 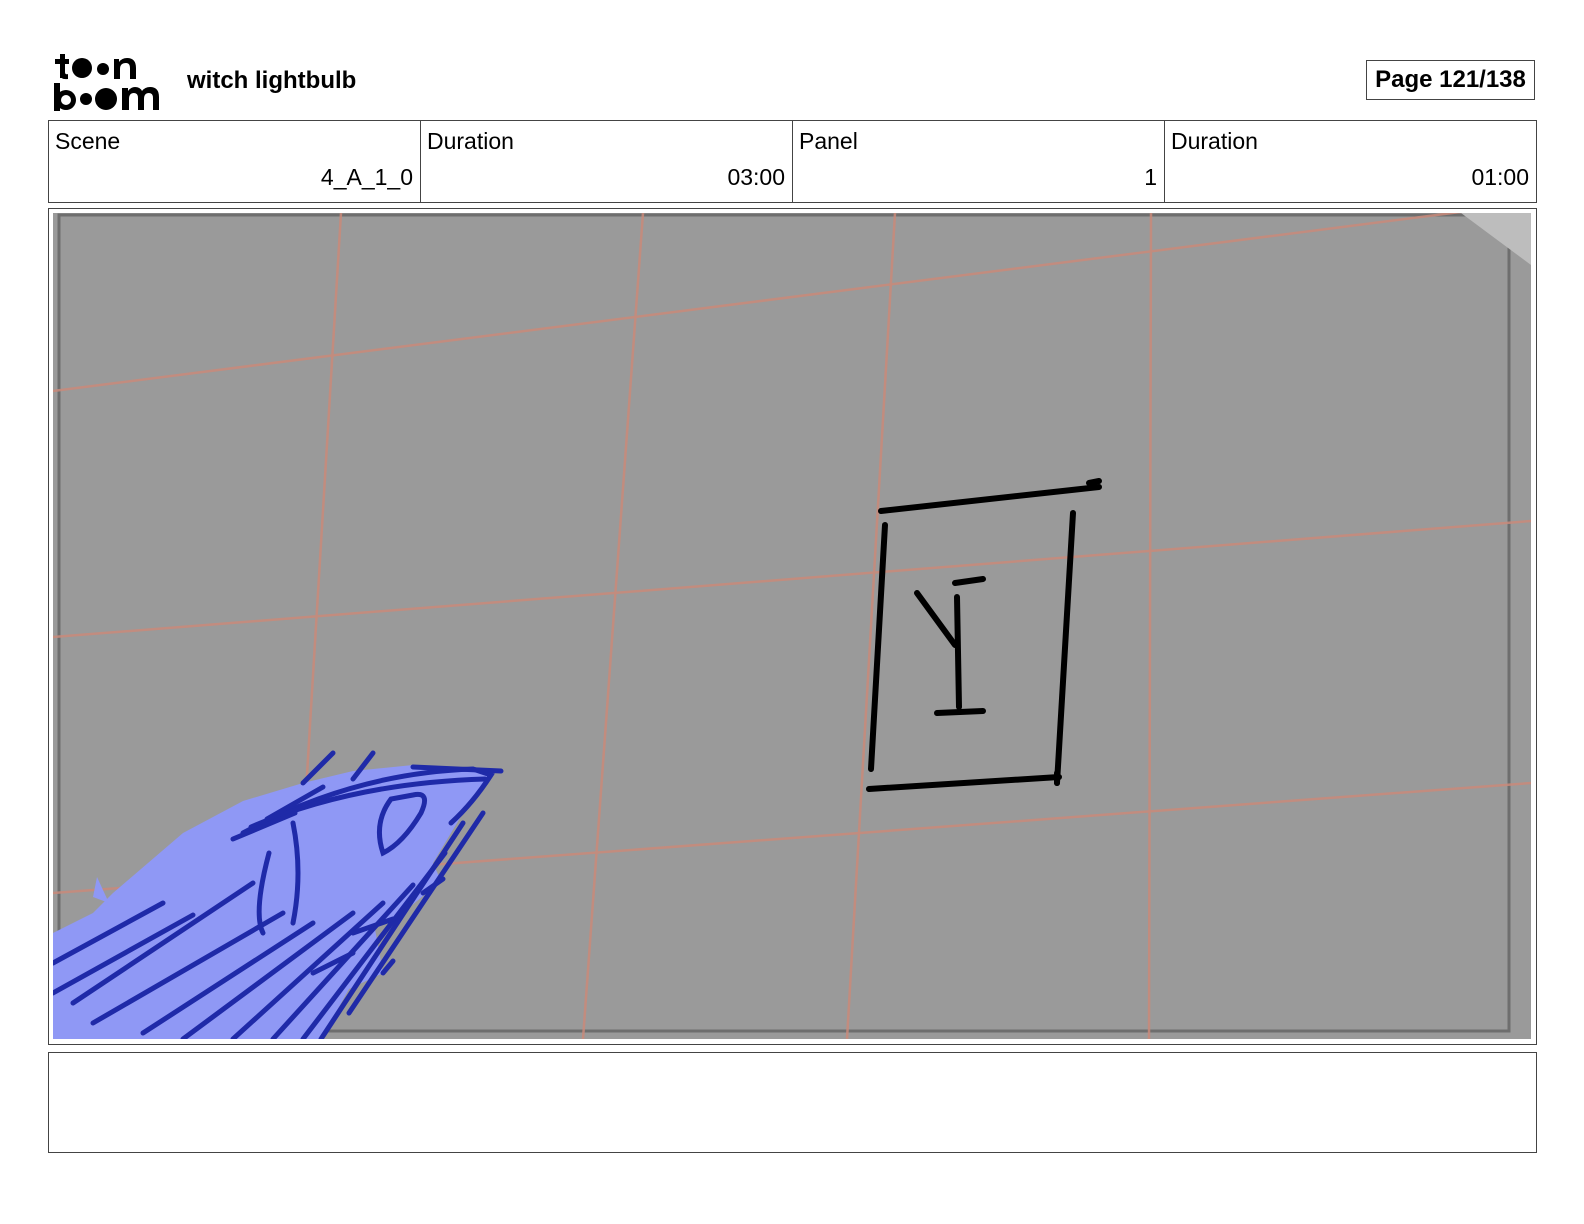 What do you see at coordinates (607, 161) in the screenshot?
I see `scene-duration-cell: Duration 03:00` at bounding box center [607, 161].